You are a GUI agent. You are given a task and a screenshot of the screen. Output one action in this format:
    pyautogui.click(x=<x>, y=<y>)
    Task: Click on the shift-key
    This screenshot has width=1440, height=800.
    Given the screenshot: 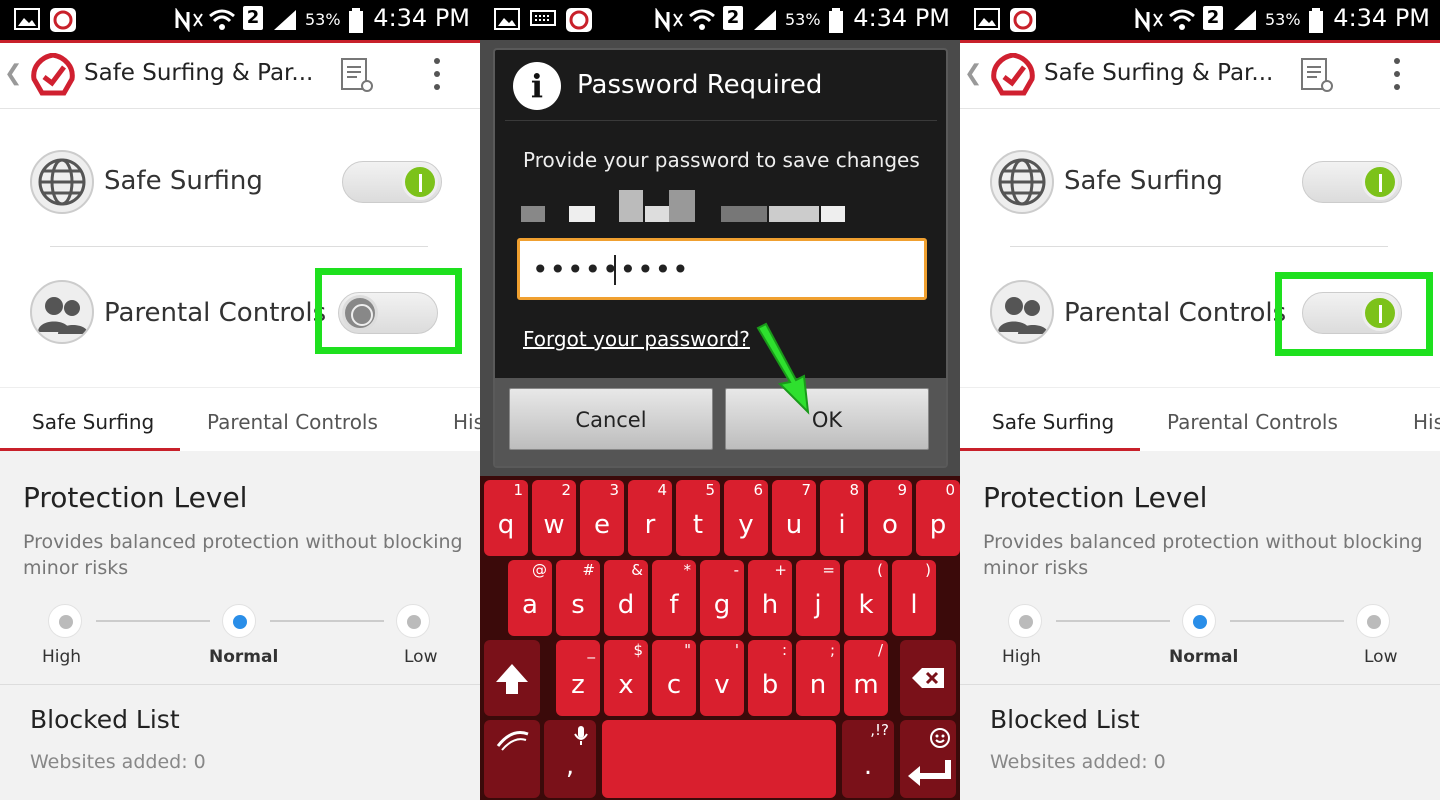 What is the action you would take?
    pyautogui.click(x=512, y=678)
    